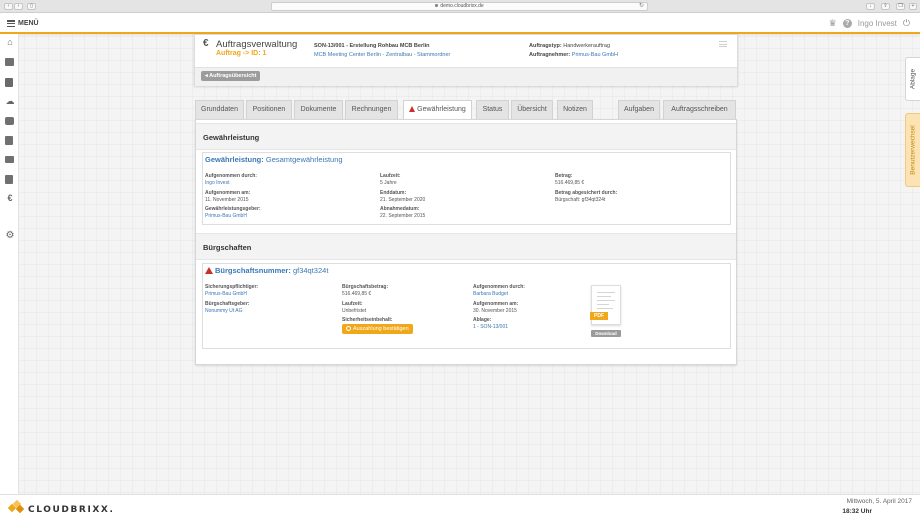 The height and width of the screenshot is (518, 920). I want to click on tab-label: Notizen, so click(575, 109).